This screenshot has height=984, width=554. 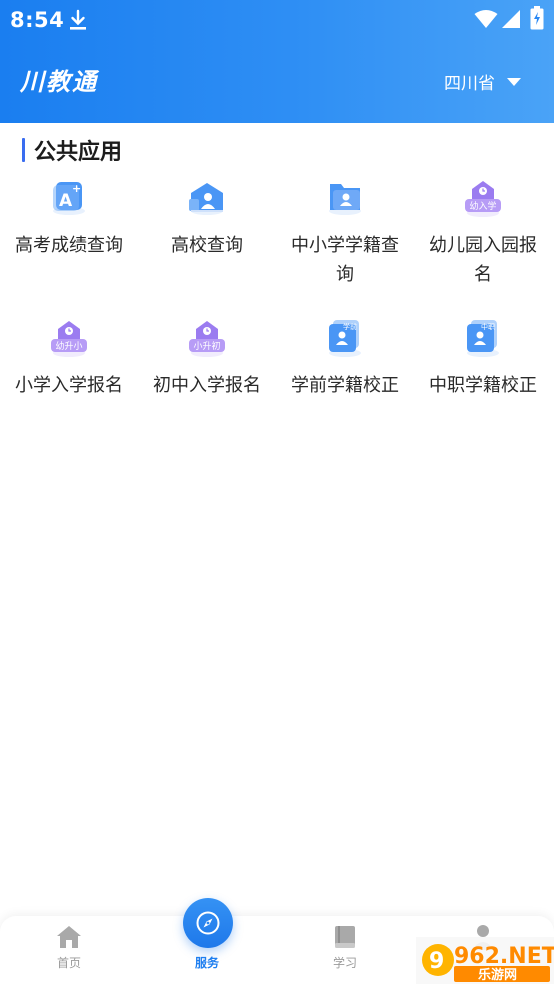 I want to click on app-header: 8:54 川教通 四川省, so click(x=277, y=61).